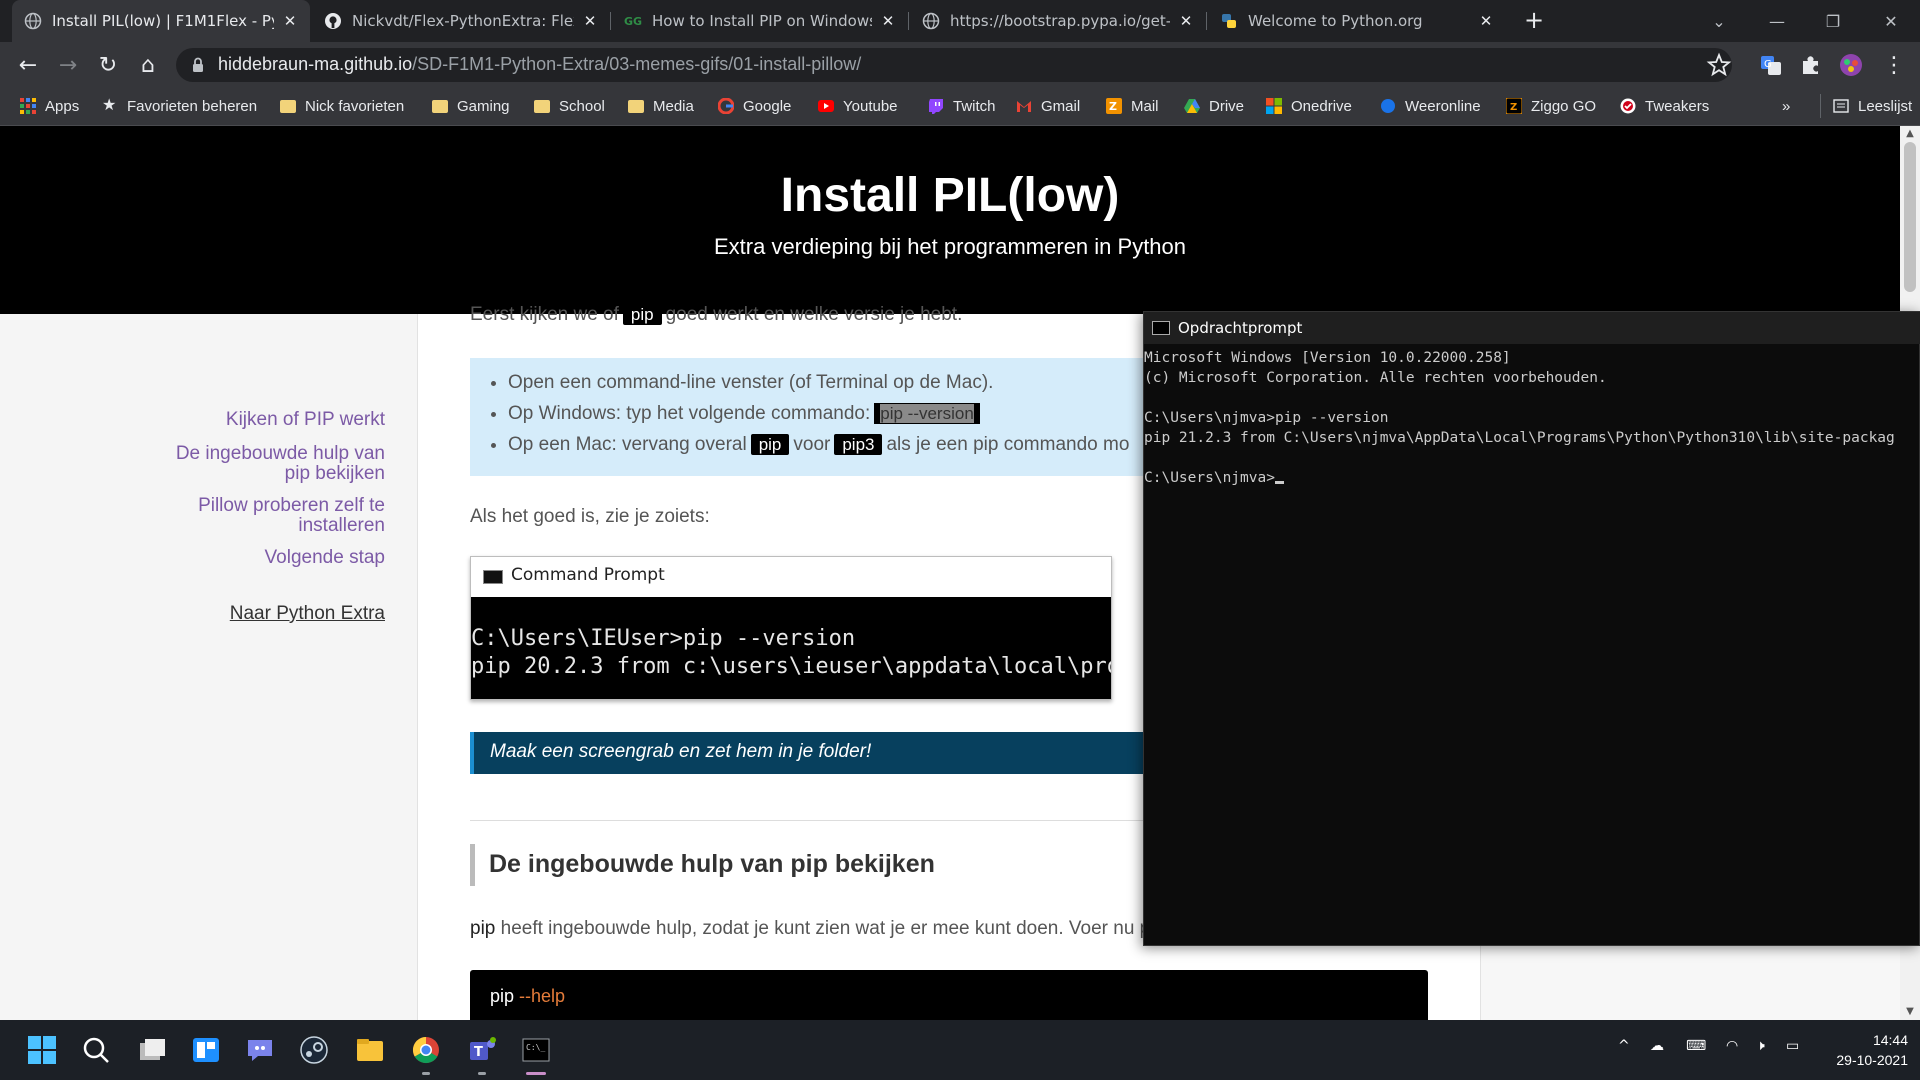 This screenshot has width=1920, height=1080. Describe the element at coordinates (161, 21) in the screenshot. I see `tab-install-pillow: Install PIL(low) | F1M1Flex - Pytho ✕` at that location.